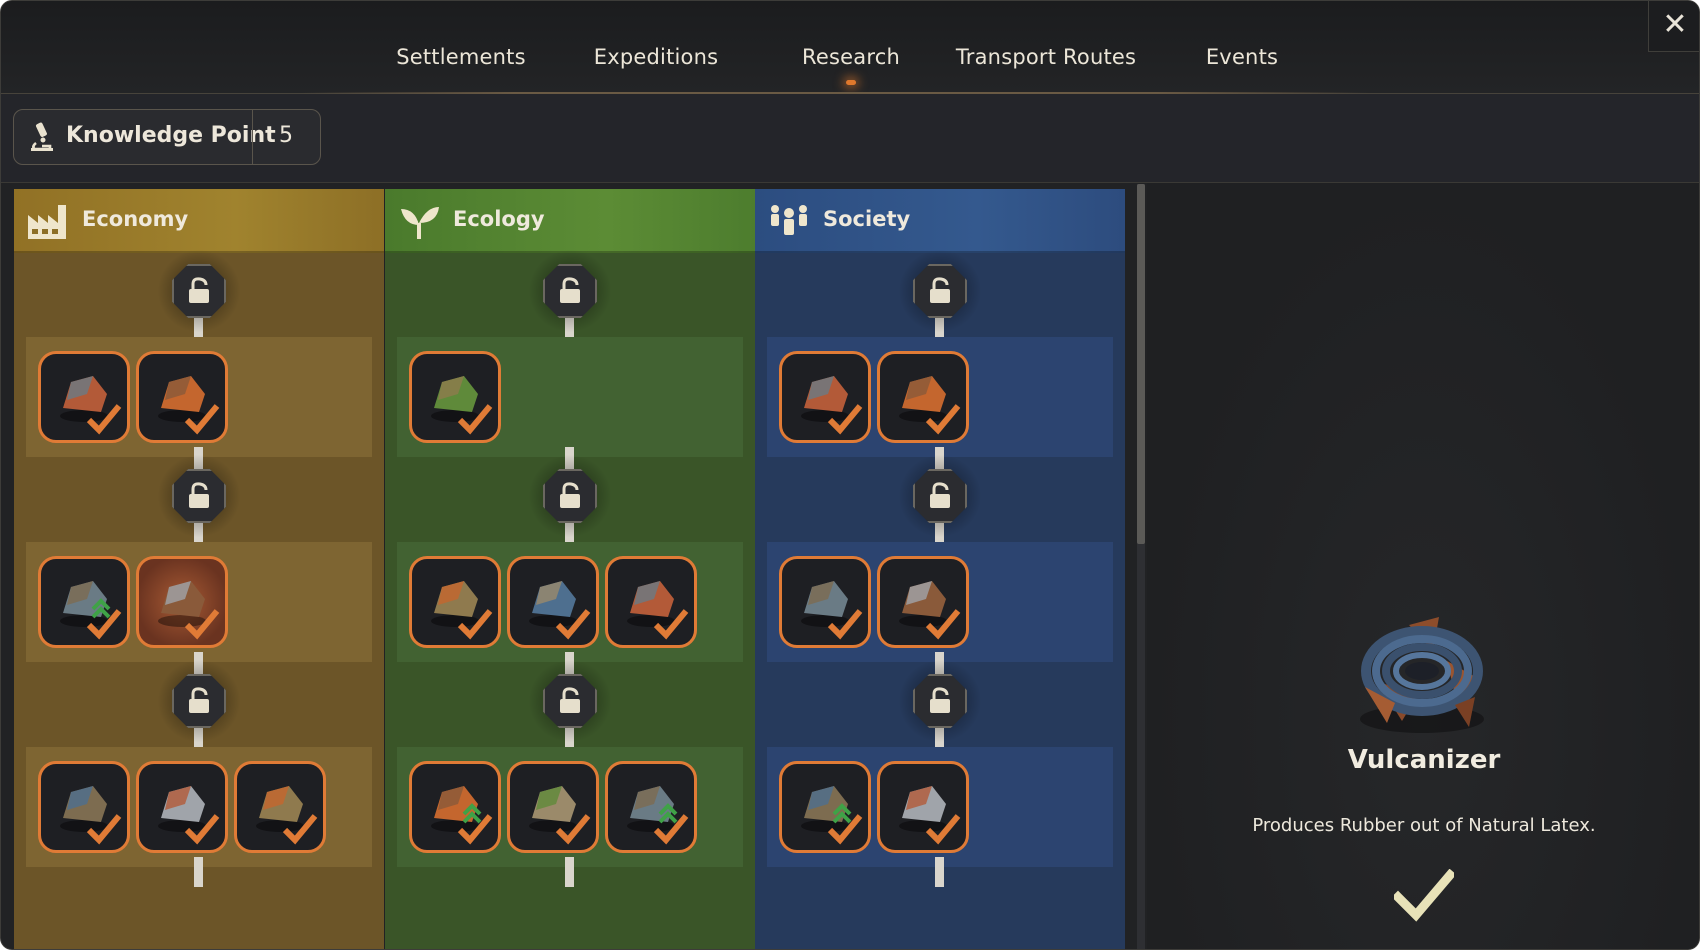 This screenshot has width=1700, height=950. I want to click on column-title: Ecology, so click(499, 219).